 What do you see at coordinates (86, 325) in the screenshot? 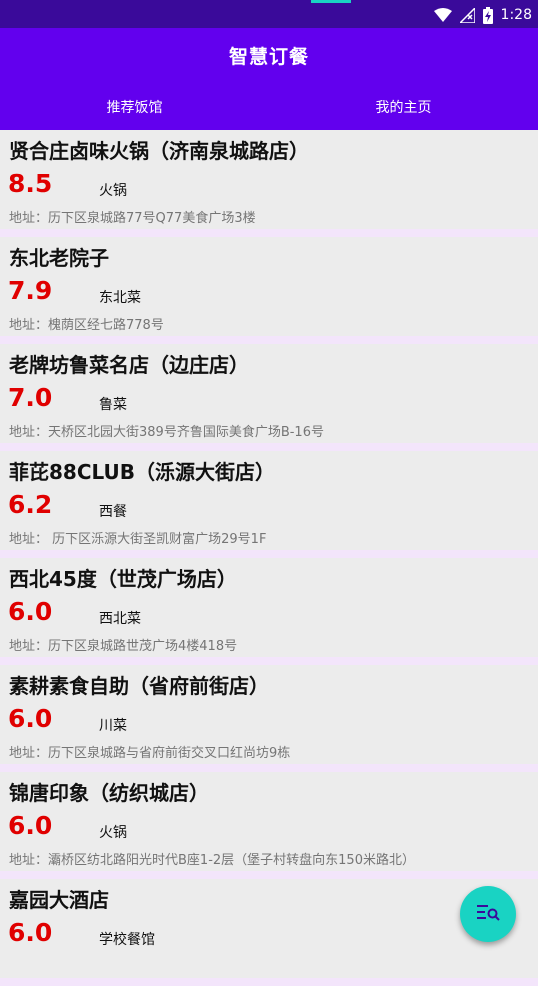
I see `restaurant-address: 地址：槐荫区经七路778号` at bounding box center [86, 325].